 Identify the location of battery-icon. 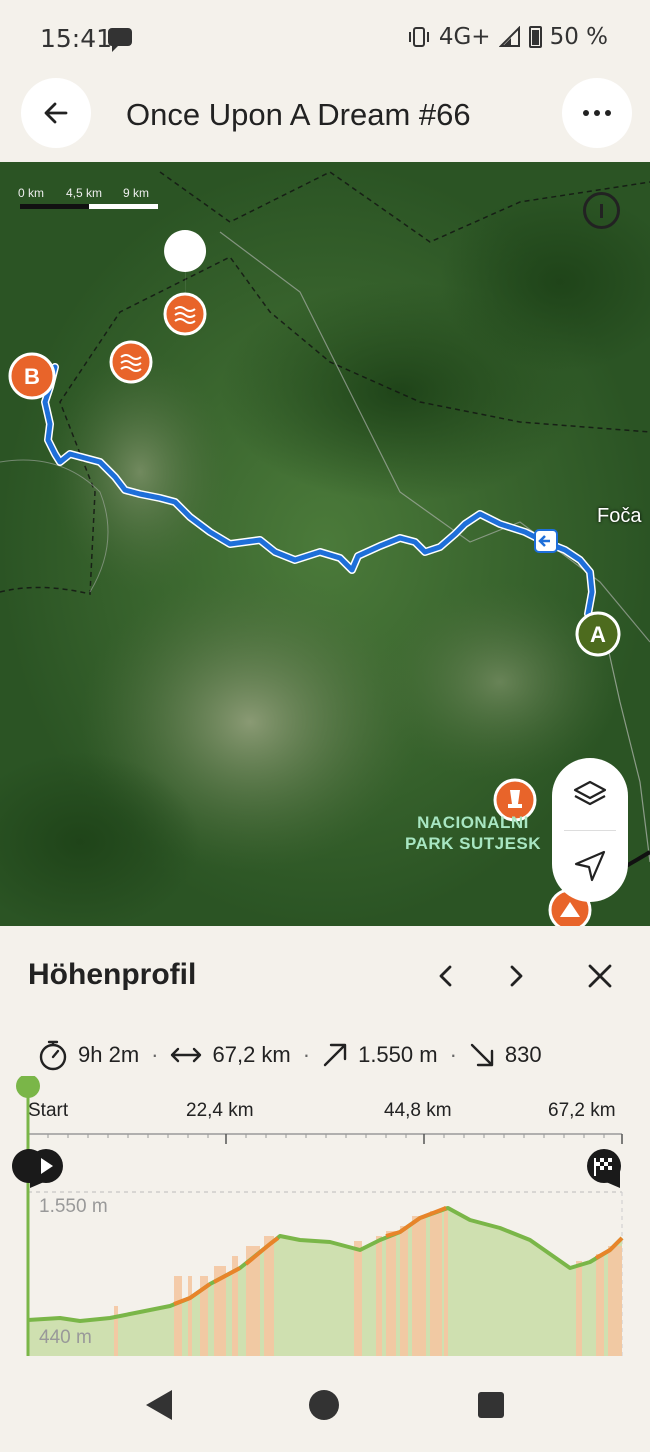
(535, 37).